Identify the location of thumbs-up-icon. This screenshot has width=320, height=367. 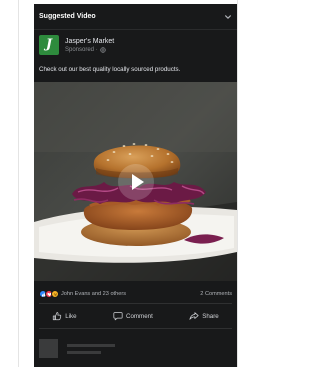
(57, 316).